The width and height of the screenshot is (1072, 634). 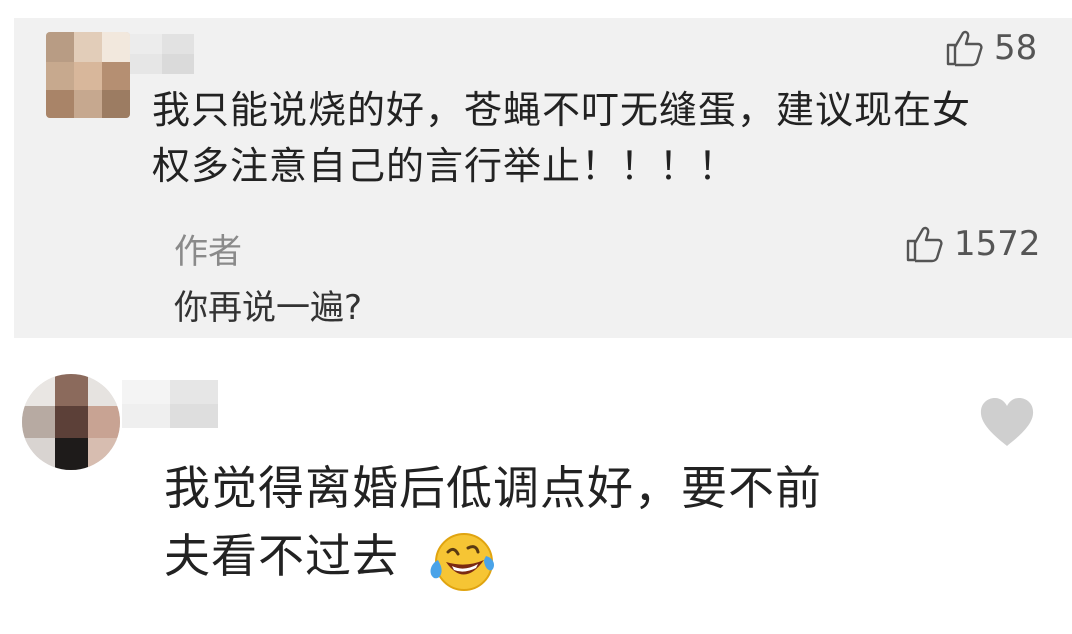 I want to click on top-strip, so click(x=536, y=9).